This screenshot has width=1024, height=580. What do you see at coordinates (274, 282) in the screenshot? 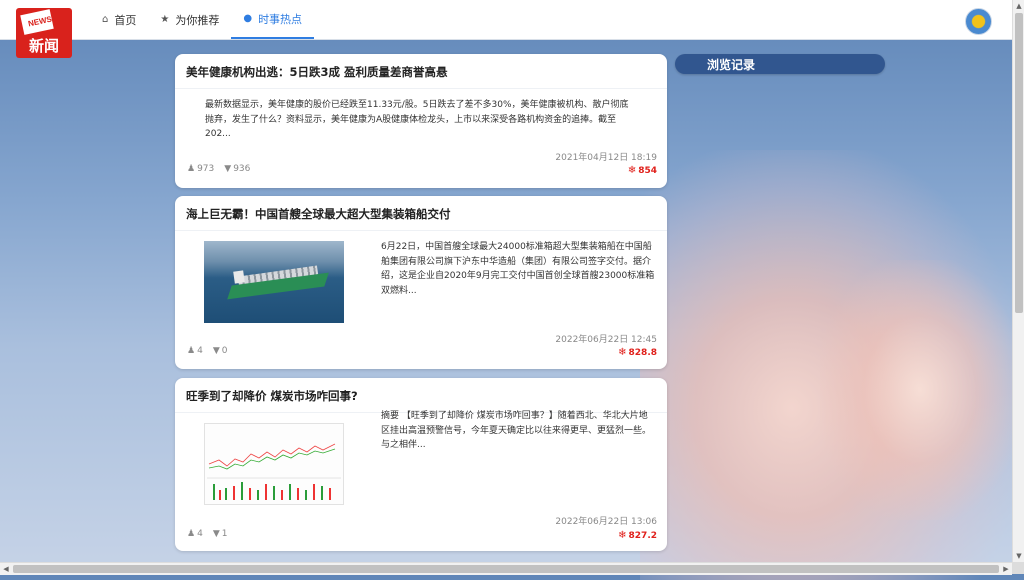
I see `container-ship-image` at bounding box center [274, 282].